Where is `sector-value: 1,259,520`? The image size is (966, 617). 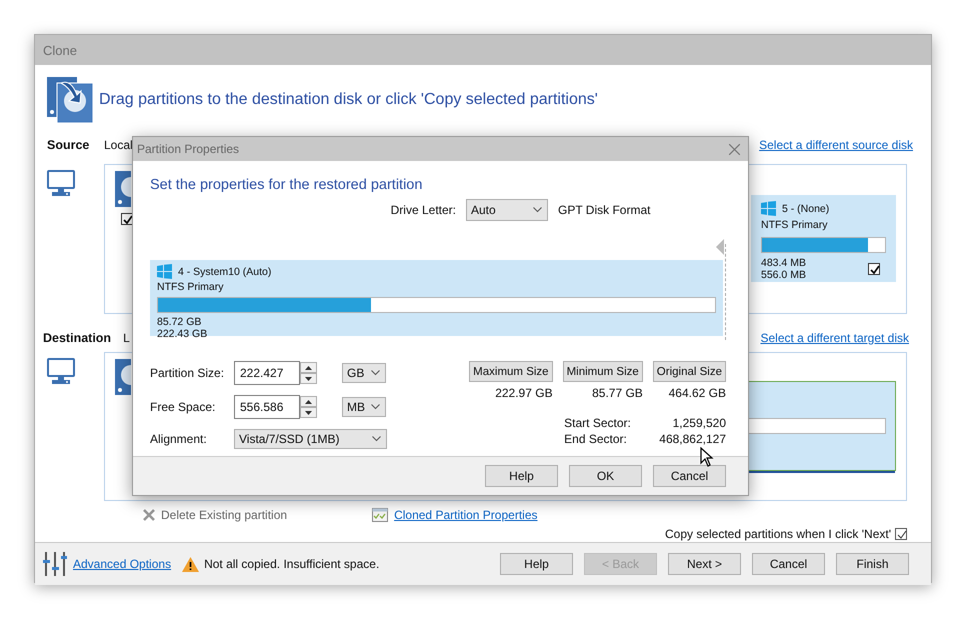 sector-value: 1,259,520 is located at coordinates (699, 423).